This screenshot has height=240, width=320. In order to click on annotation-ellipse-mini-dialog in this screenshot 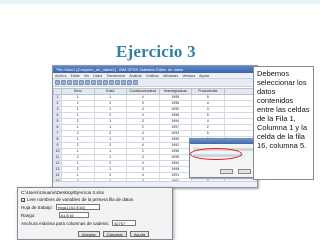, I will do `click(216, 154)`.